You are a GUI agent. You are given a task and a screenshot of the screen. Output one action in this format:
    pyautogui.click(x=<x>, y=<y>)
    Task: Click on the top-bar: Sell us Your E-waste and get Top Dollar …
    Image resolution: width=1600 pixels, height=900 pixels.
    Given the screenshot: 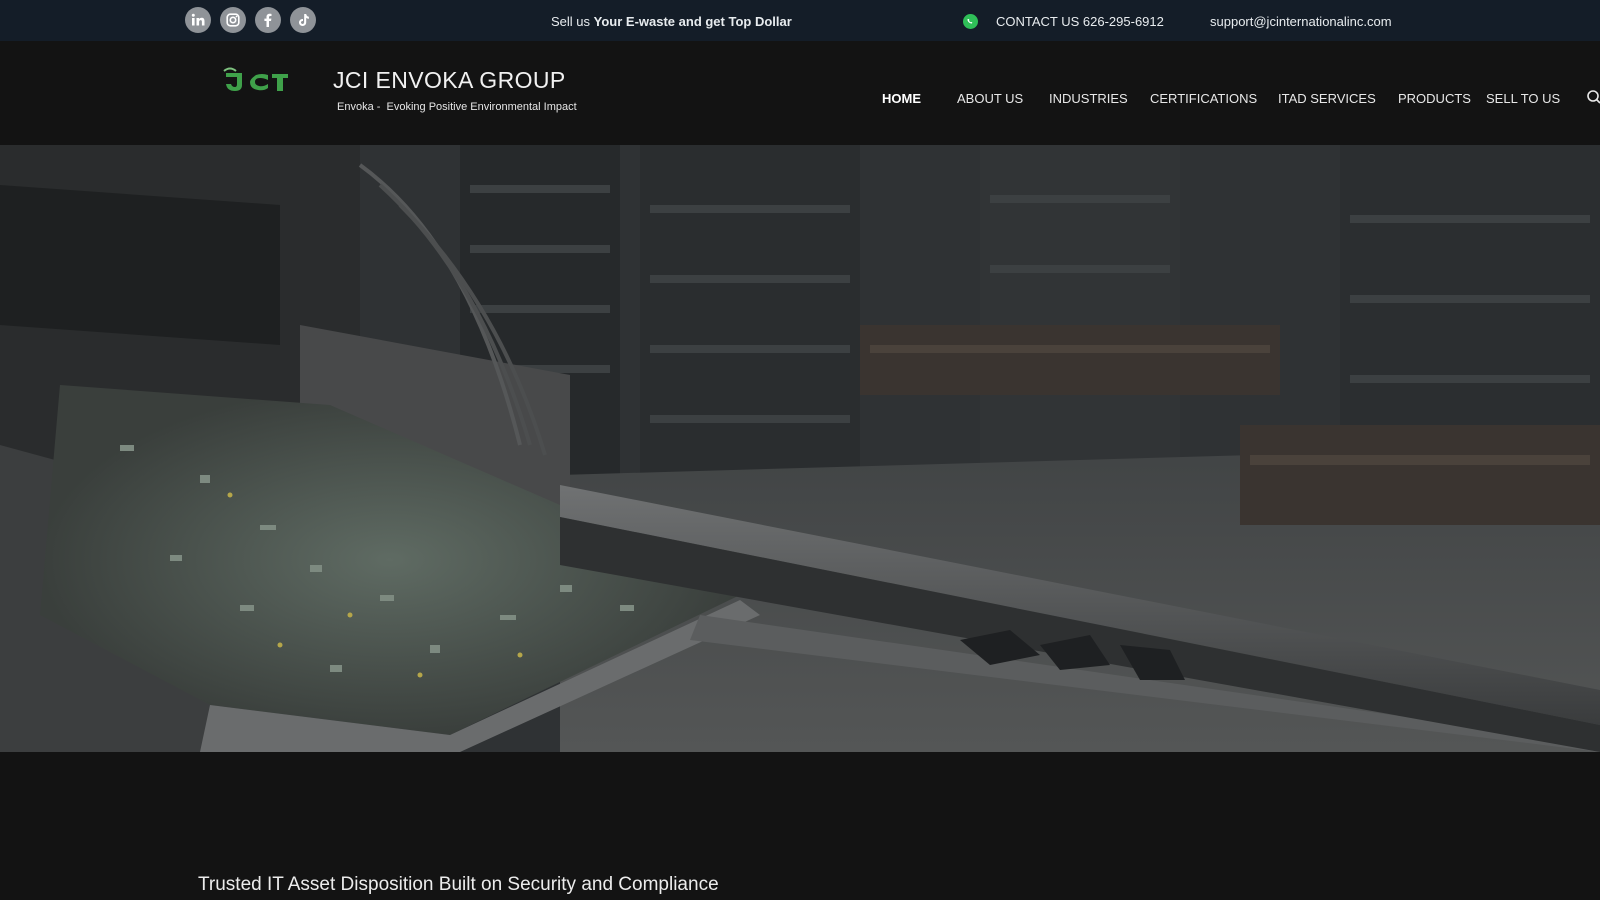 What is the action you would take?
    pyautogui.click(x=800, y=20)
    